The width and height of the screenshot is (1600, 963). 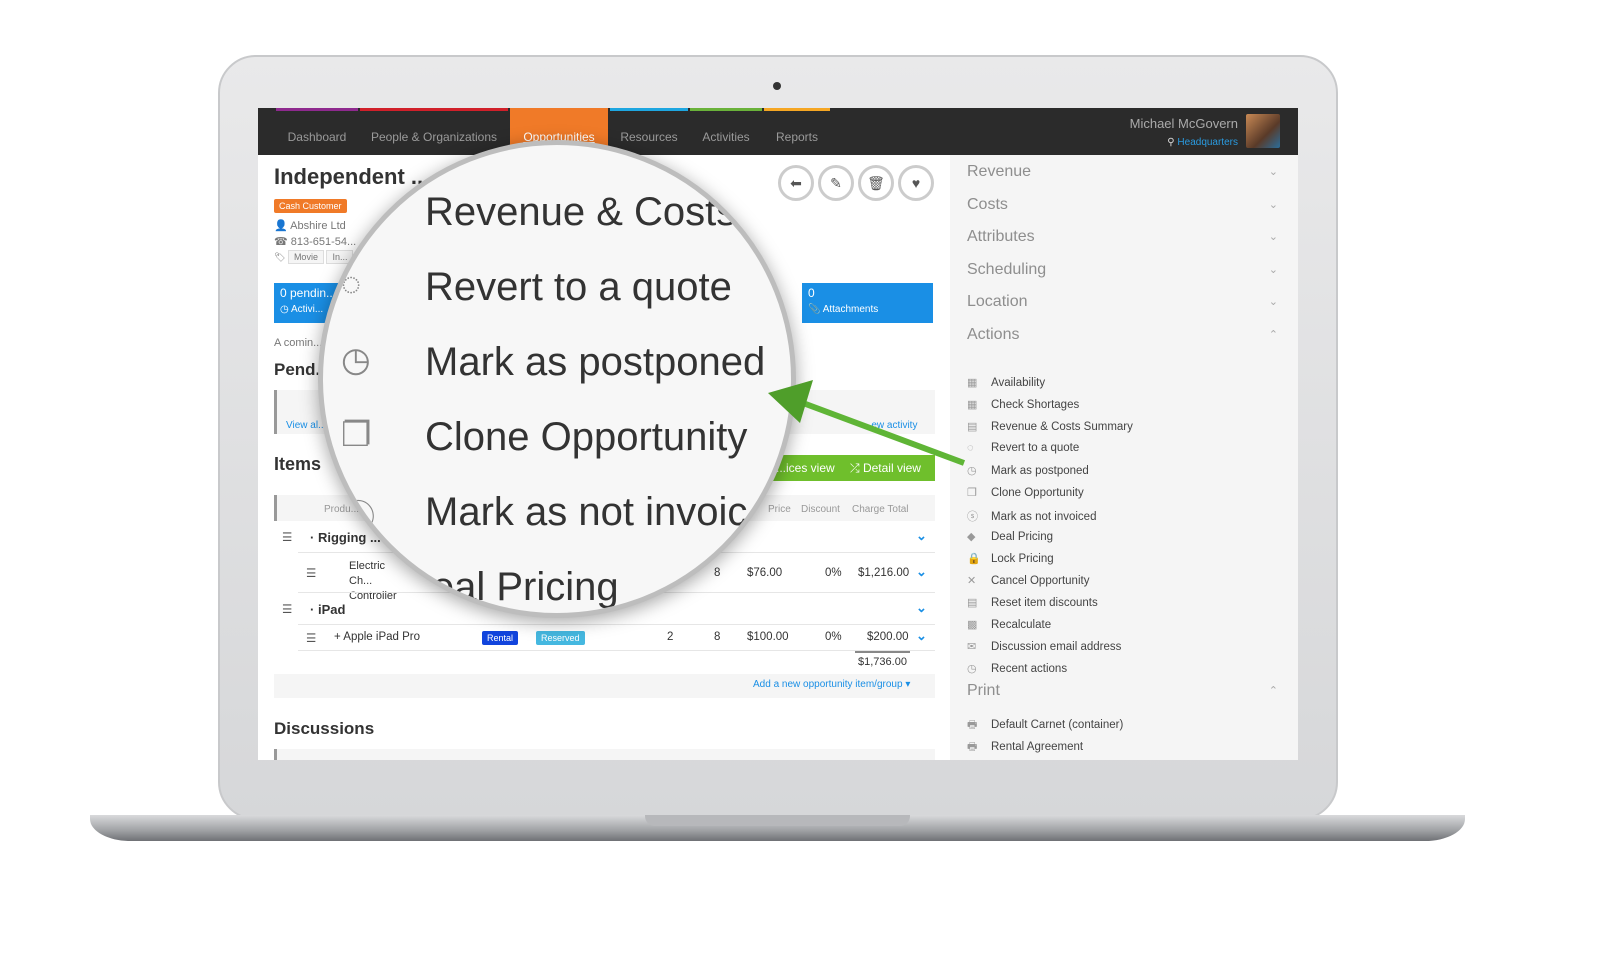 I want to click on arrow-shaft, so click(x=883, y=433).